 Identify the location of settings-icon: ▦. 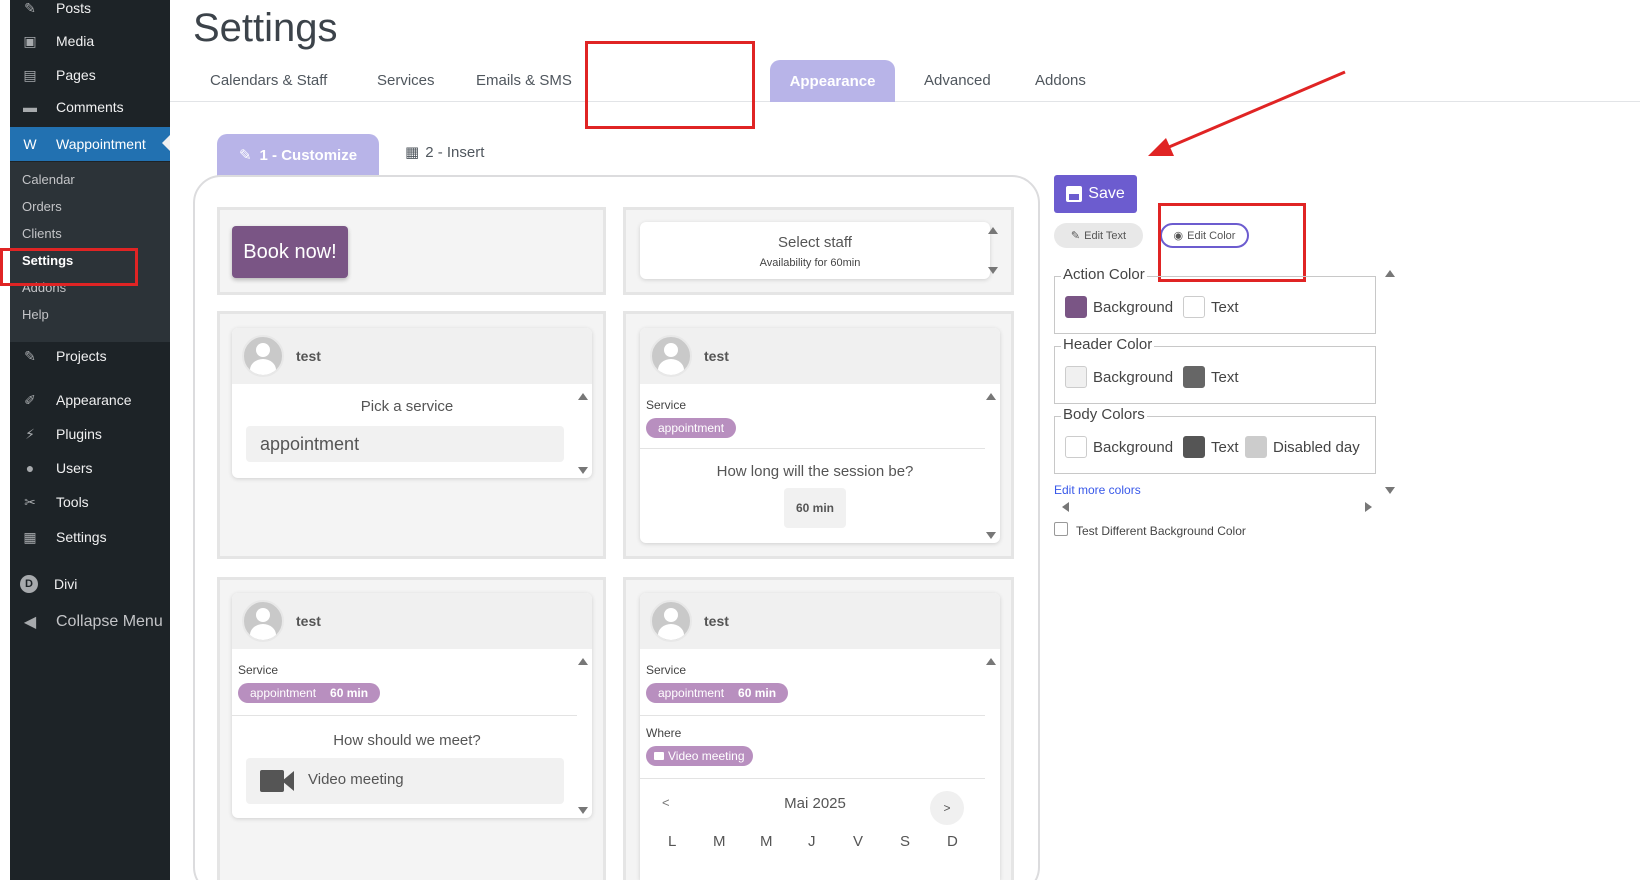
(30, 536).